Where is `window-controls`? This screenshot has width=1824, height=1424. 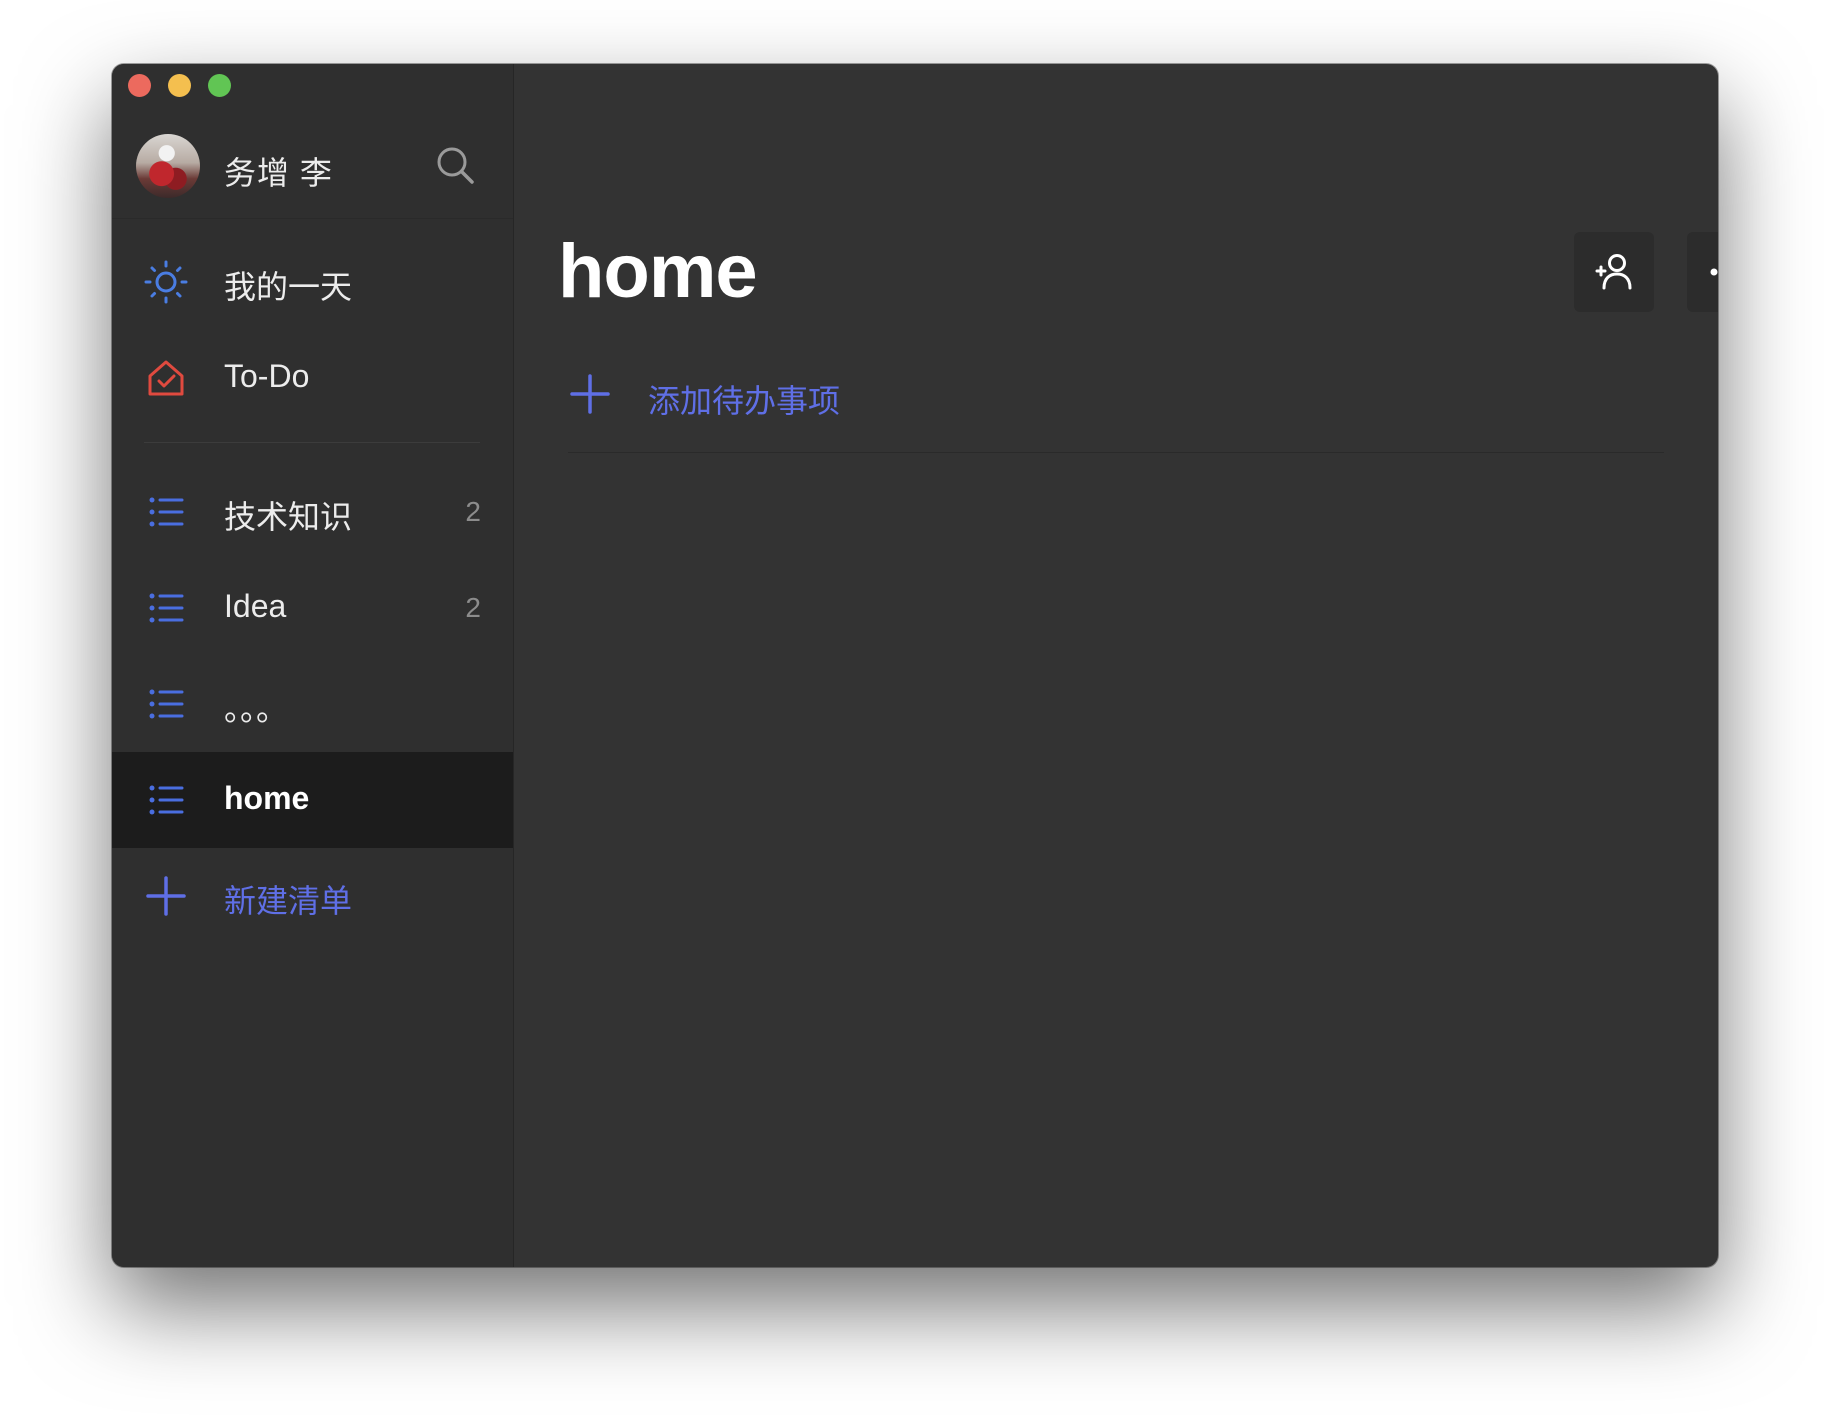 window-controls is located at coordinates (179, 85).